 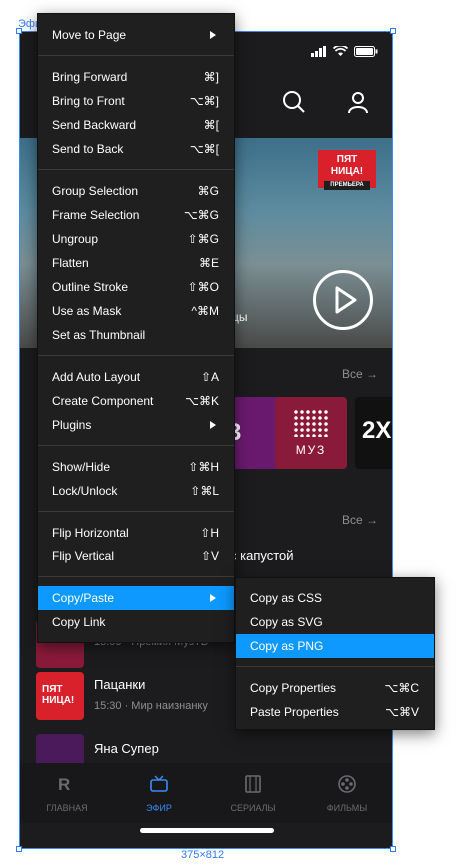 I want to click on tv-icon, so click(x=159, y=783).